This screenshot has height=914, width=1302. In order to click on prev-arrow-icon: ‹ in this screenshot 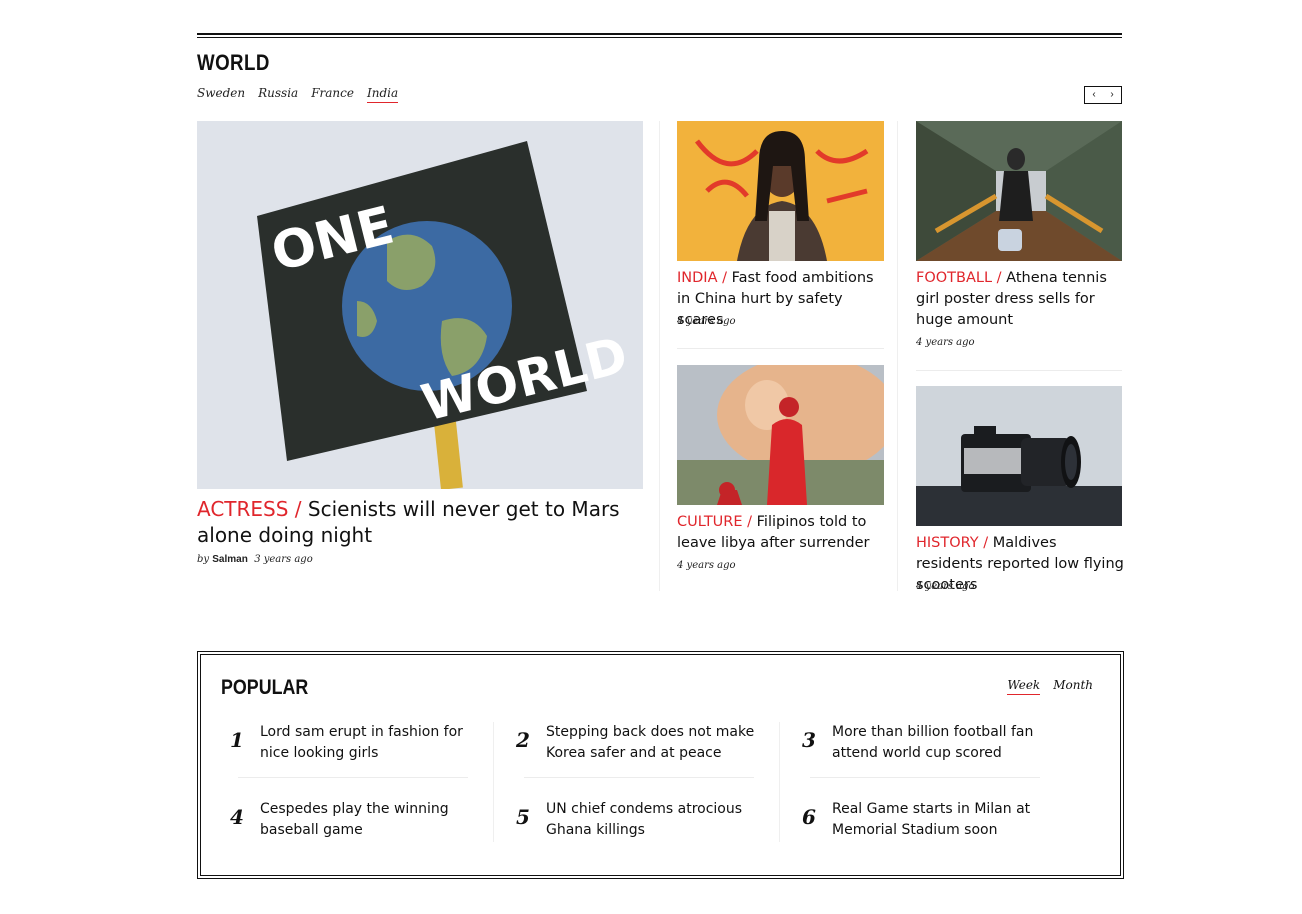, I will do `click(1093, 95)`.